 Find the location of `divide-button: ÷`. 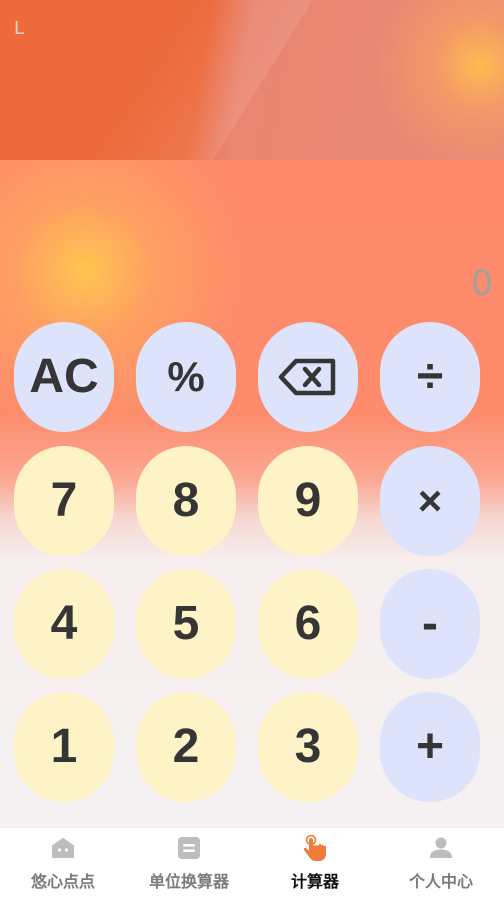

divide-button: ÷ is located at coordinates (430, 377).